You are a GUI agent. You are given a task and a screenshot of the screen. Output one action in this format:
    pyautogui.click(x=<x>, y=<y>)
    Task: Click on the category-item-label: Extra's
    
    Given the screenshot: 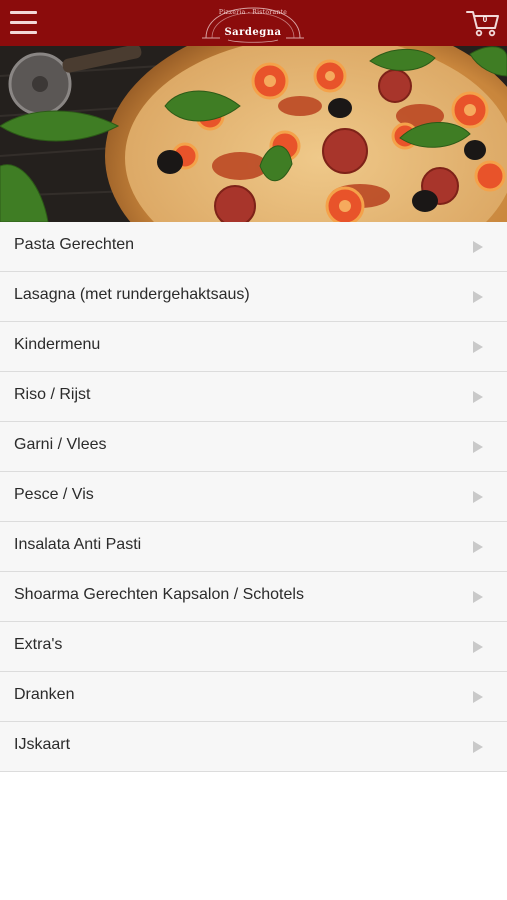 What is the action you would take?
    pyautogui.click(x=38, y=644)
    